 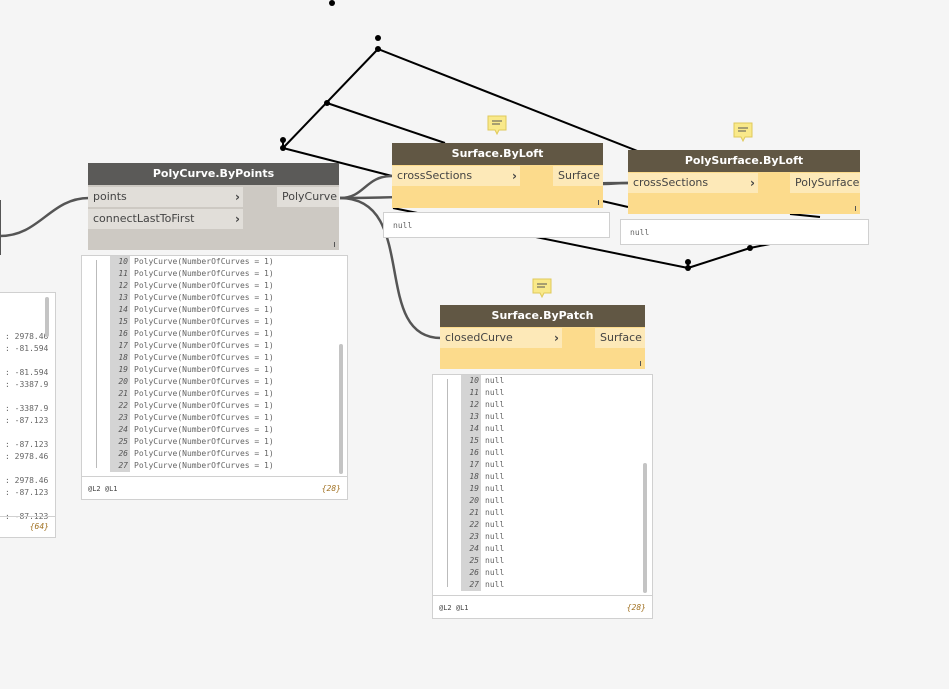 What do you see at coordinates (120, 286) in the screenshot?
I see `list-index: 12` at bounding box center [120, 286].